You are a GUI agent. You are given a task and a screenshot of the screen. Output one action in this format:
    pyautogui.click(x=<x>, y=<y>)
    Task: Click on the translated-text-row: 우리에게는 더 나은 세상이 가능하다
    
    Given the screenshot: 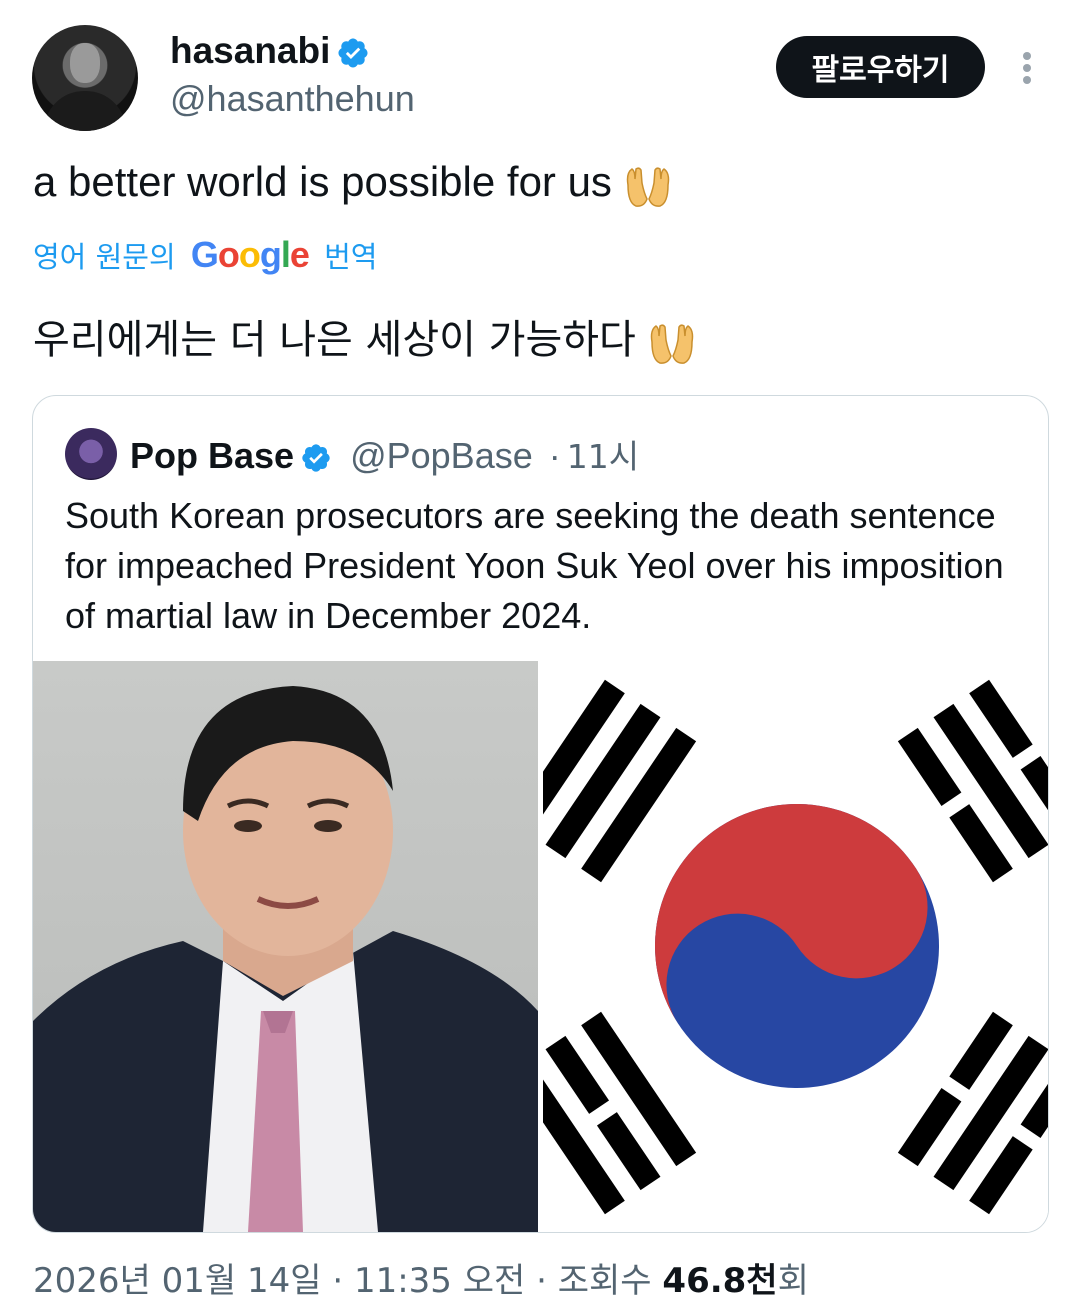 What is the action you would take?
    pyautogui.click(x=365, y=337)
    